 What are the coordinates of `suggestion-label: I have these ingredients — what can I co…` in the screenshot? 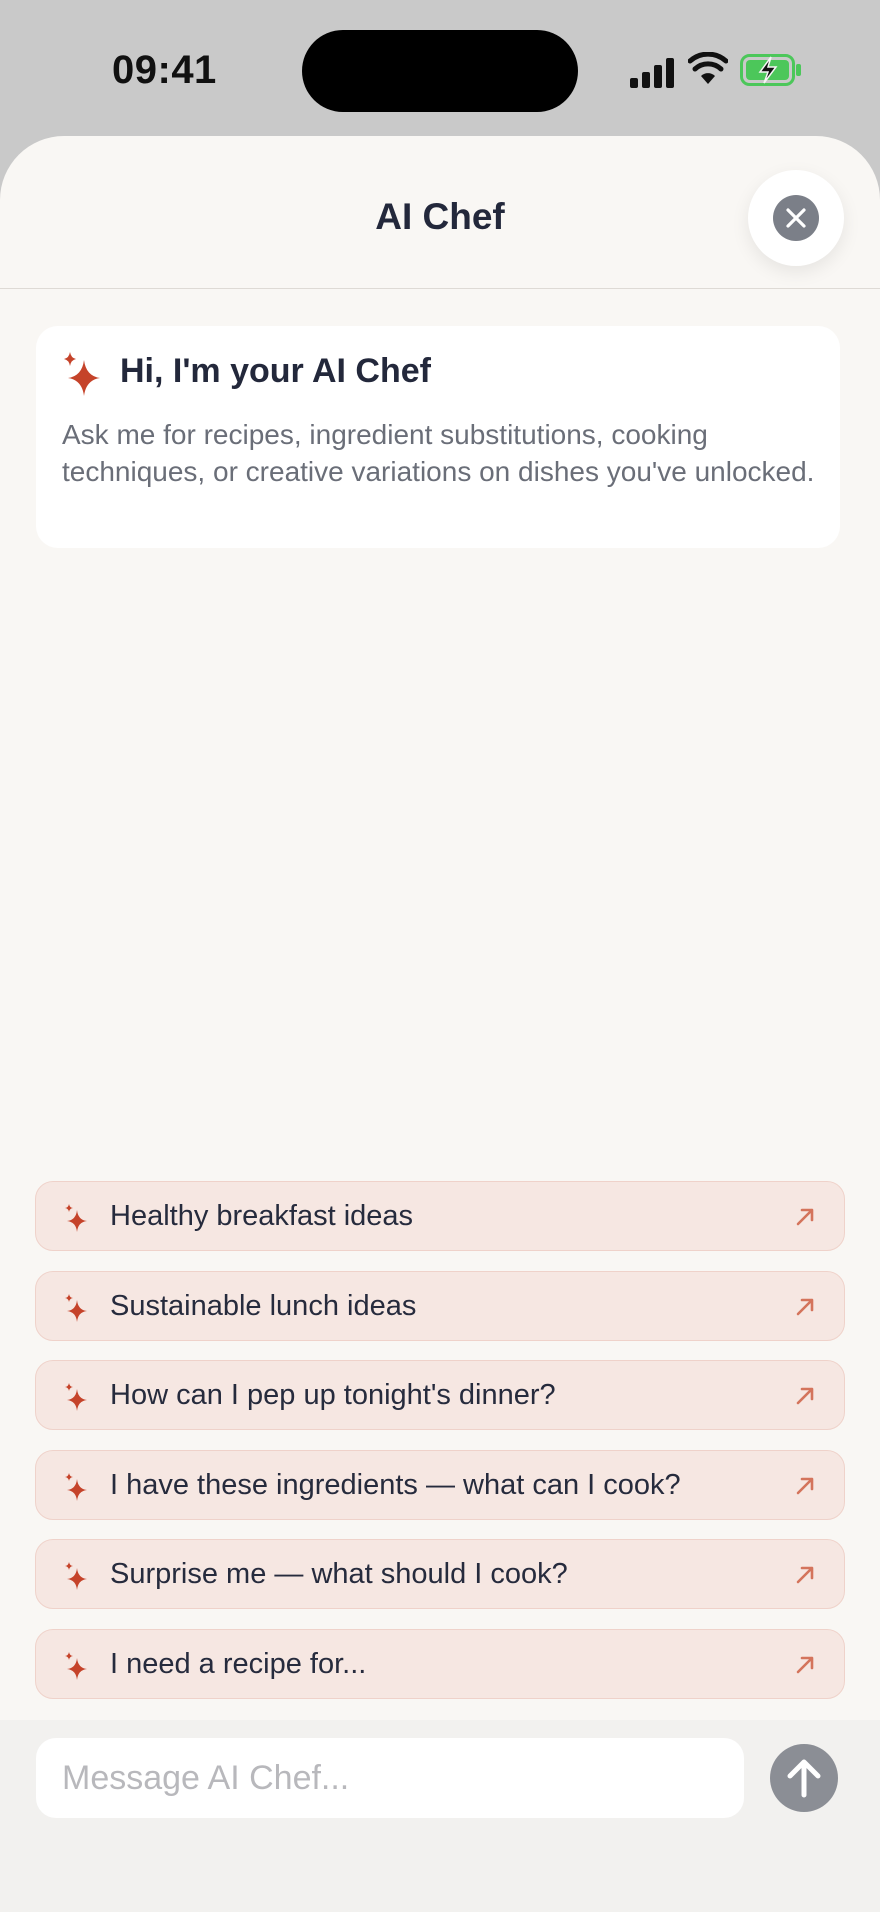 It's located at (395, 1484).